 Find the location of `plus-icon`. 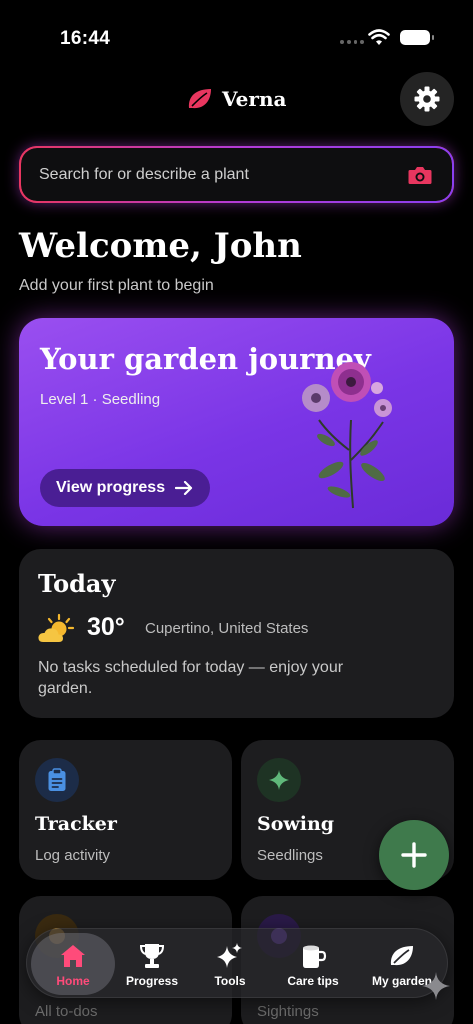

plus-icon is located at coordinates (414, 855).